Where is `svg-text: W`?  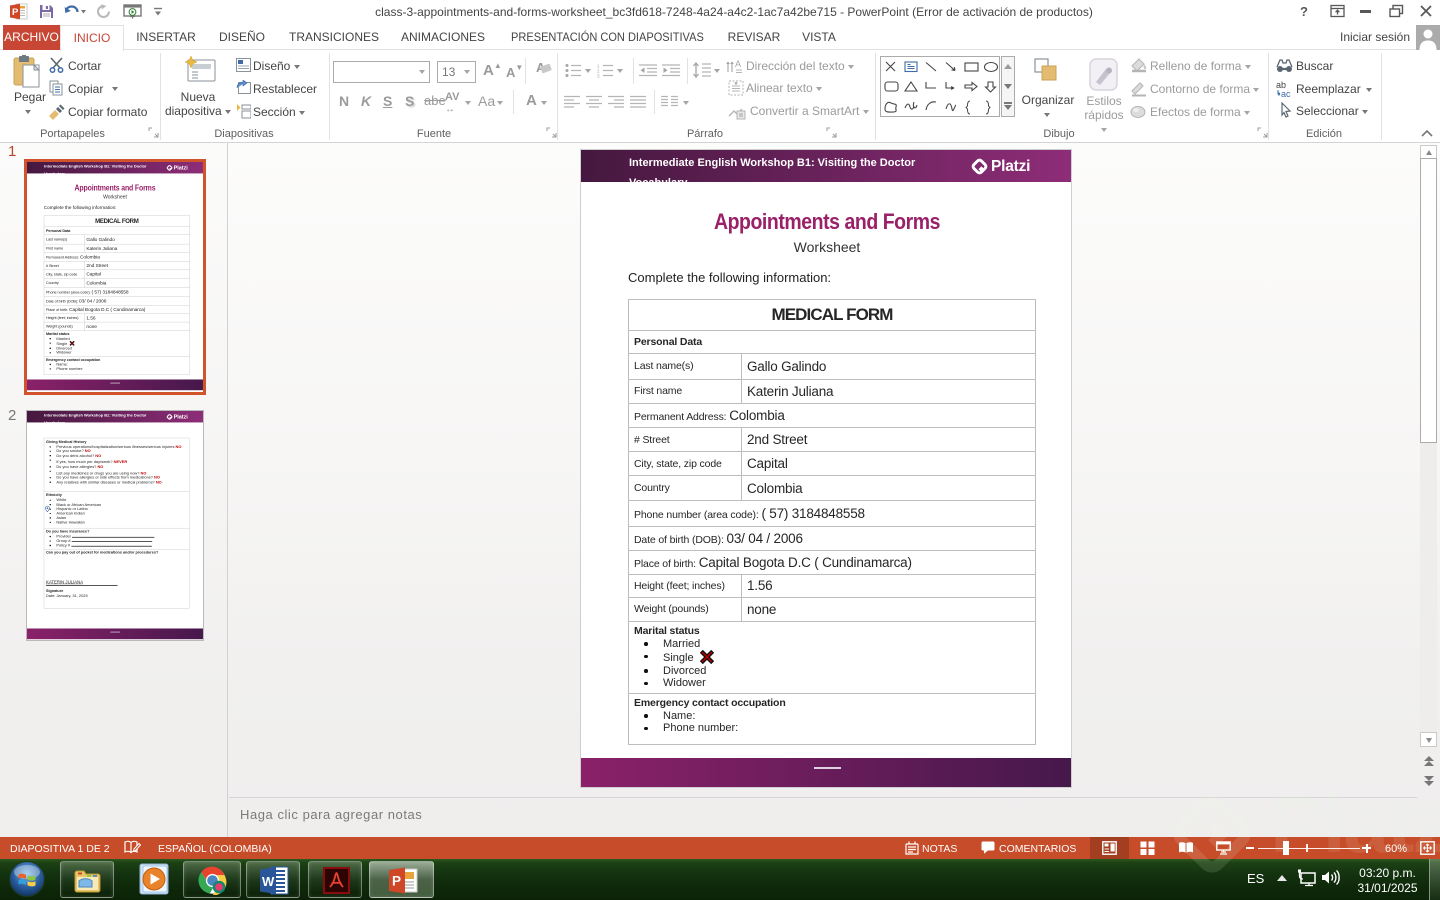 svg-text: W is located at coordinates (268, 881).